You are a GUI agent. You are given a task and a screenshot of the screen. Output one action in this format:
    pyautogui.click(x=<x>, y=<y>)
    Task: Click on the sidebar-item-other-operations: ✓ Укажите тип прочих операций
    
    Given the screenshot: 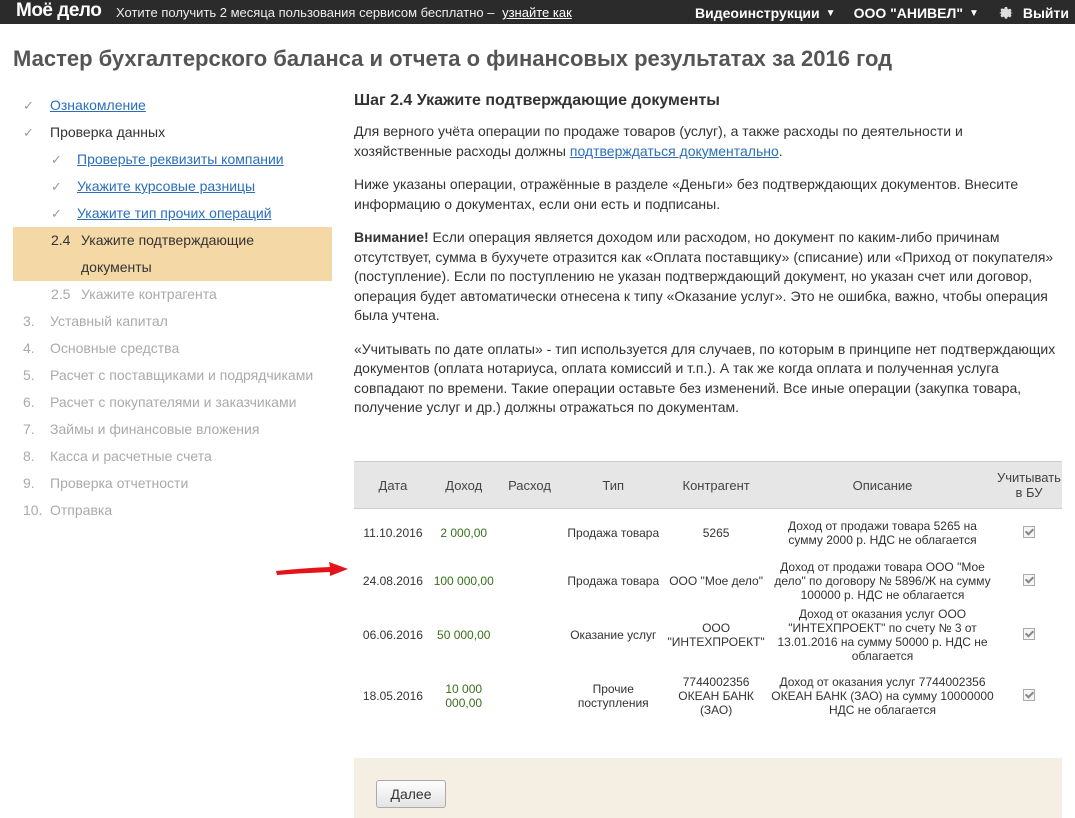 What is the action you would take?
    pyautogui.click(x=172, y=213)
    